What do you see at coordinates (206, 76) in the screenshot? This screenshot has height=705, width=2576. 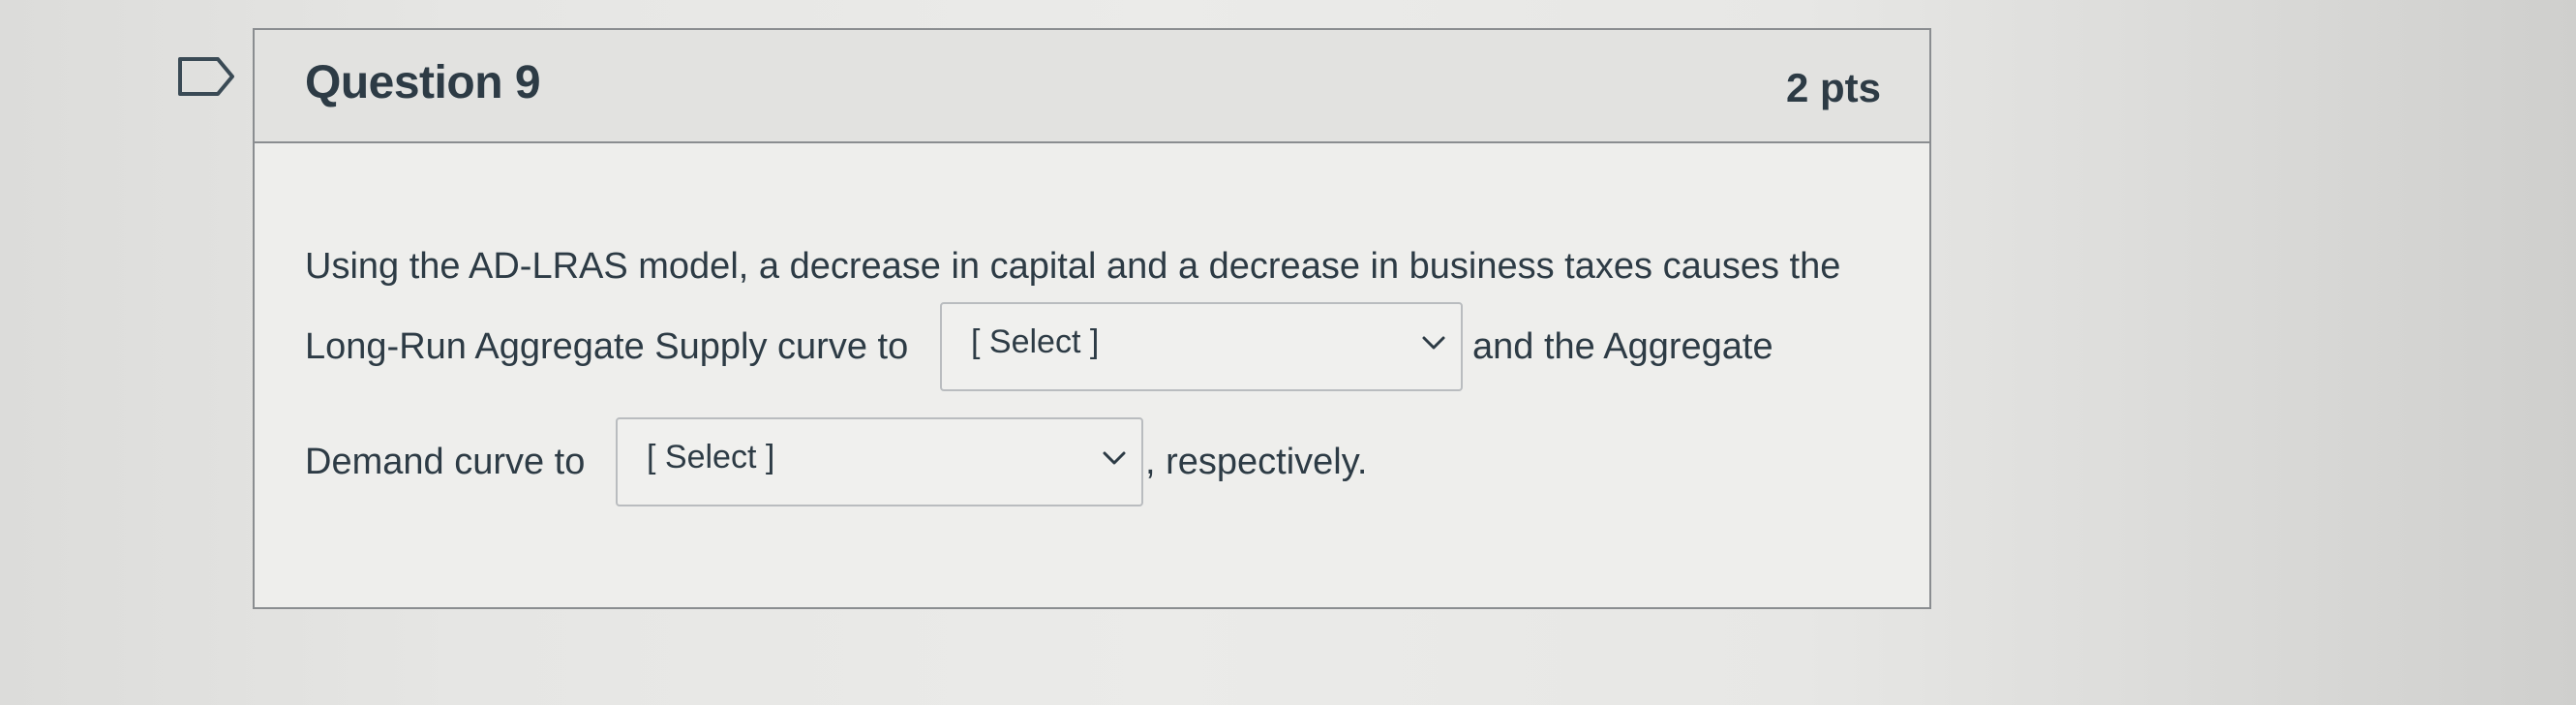 I see `bookmark-flag-icon` at bounding box center [206, 76].